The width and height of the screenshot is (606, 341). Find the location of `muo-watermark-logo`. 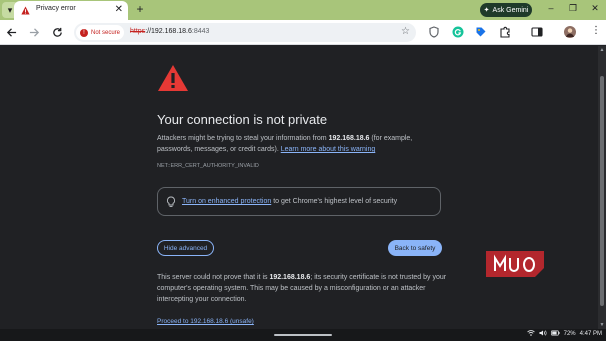

muo-watermark-logo is located at coordinates (515, 264).